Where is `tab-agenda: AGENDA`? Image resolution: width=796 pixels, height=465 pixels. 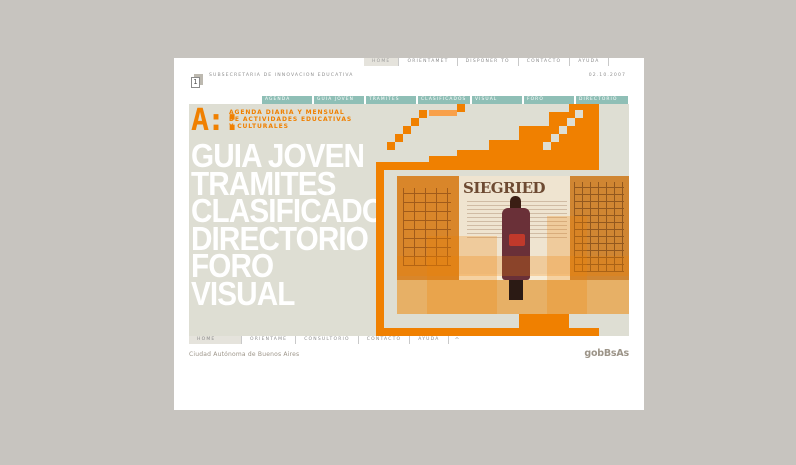
tab-agenda: AGENDA is located at coordinates (287, 100).